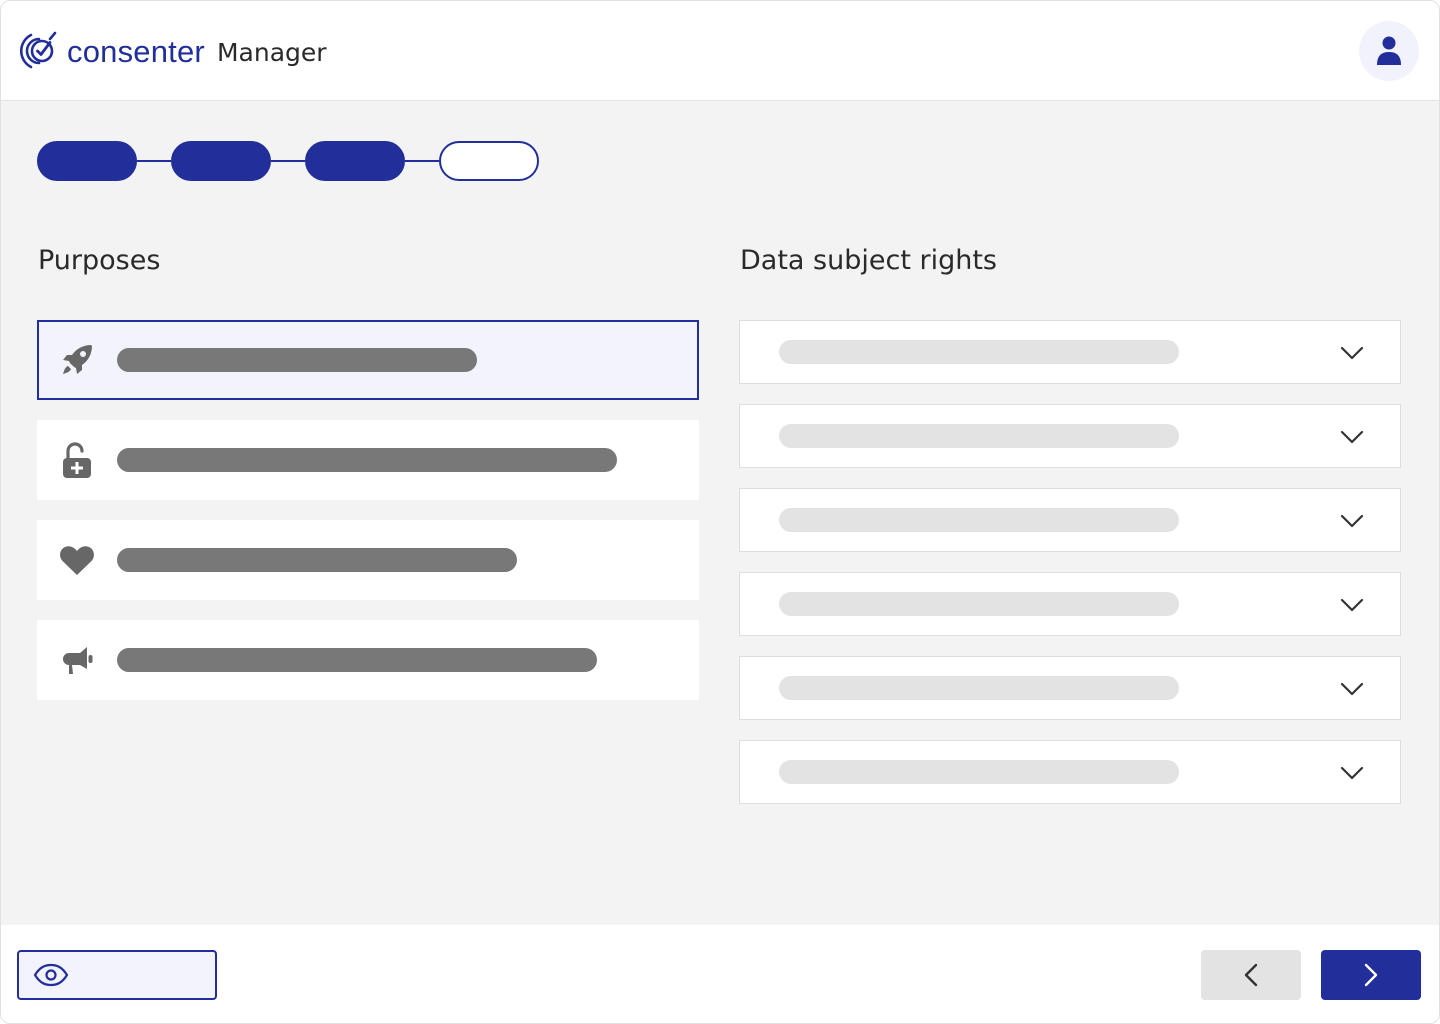 This screenshot has width=1440, height=1024. I want to click on chevron-right-icon, so click(1371, 975).